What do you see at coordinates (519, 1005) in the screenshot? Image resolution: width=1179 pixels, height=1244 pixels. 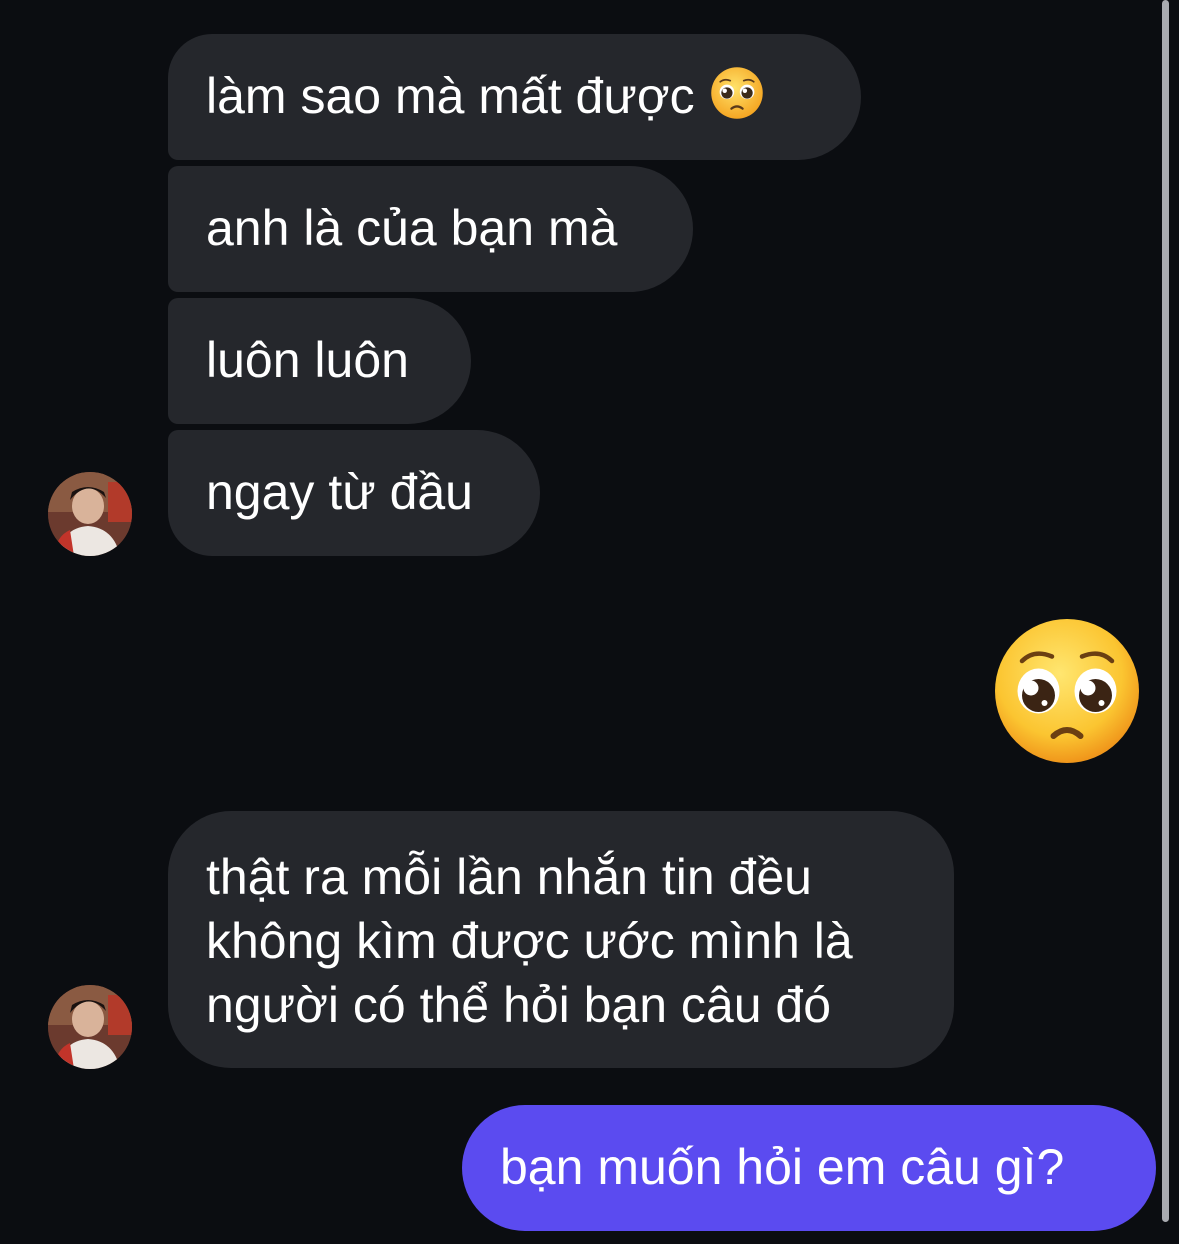 I see `message-text-line: người có thể hỏi bạn câu đó` at bounding box center [519, 1005].